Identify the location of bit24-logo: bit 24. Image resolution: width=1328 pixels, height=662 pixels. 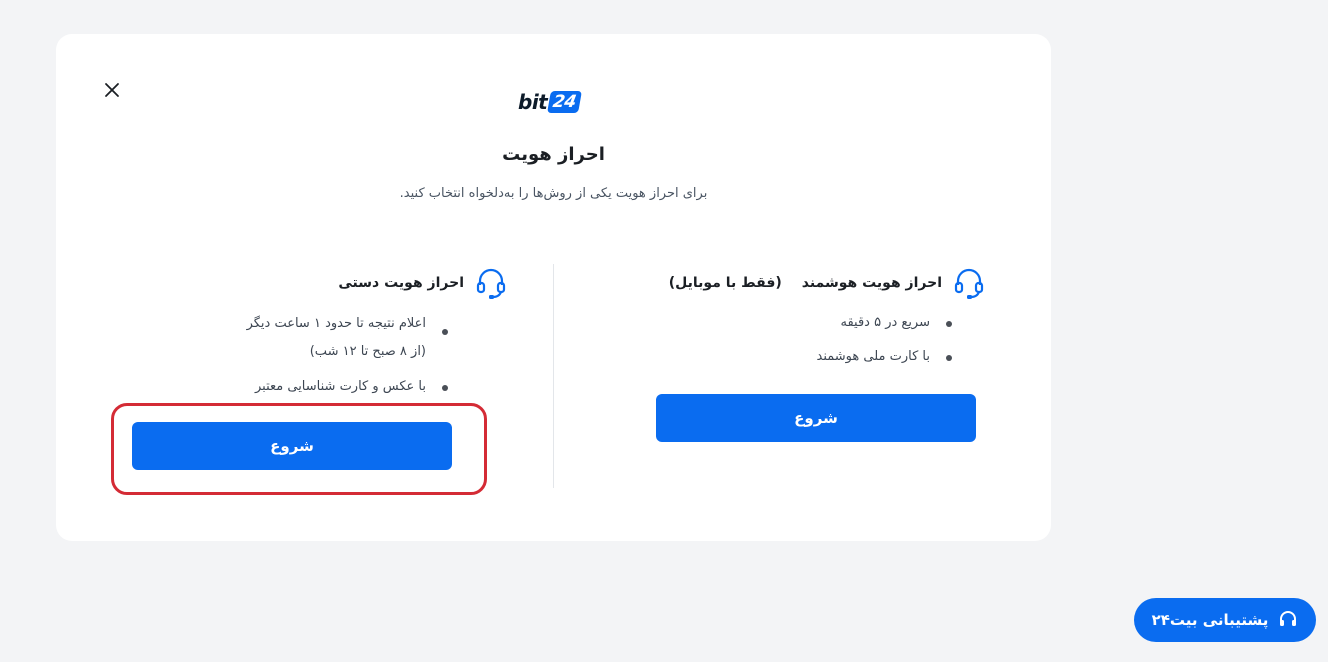
(554, 102).